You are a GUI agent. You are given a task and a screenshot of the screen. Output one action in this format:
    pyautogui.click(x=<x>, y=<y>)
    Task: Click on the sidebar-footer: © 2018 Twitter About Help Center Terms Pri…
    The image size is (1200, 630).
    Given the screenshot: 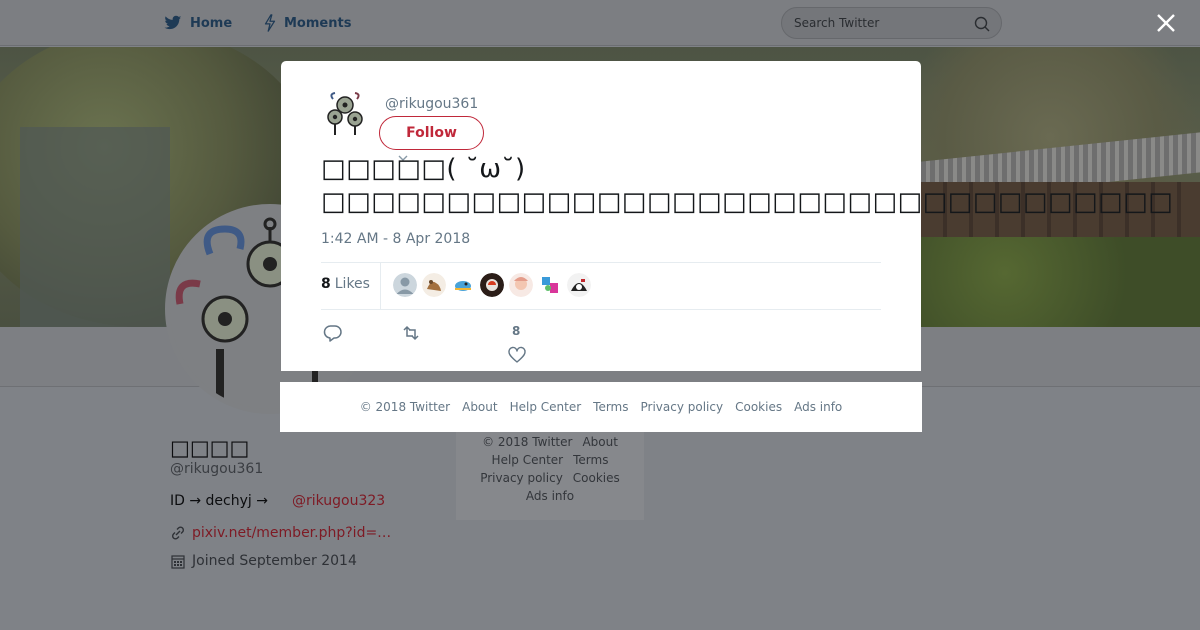 What is the action you would take?
    pyautogui.click(x=550, y=476)
    